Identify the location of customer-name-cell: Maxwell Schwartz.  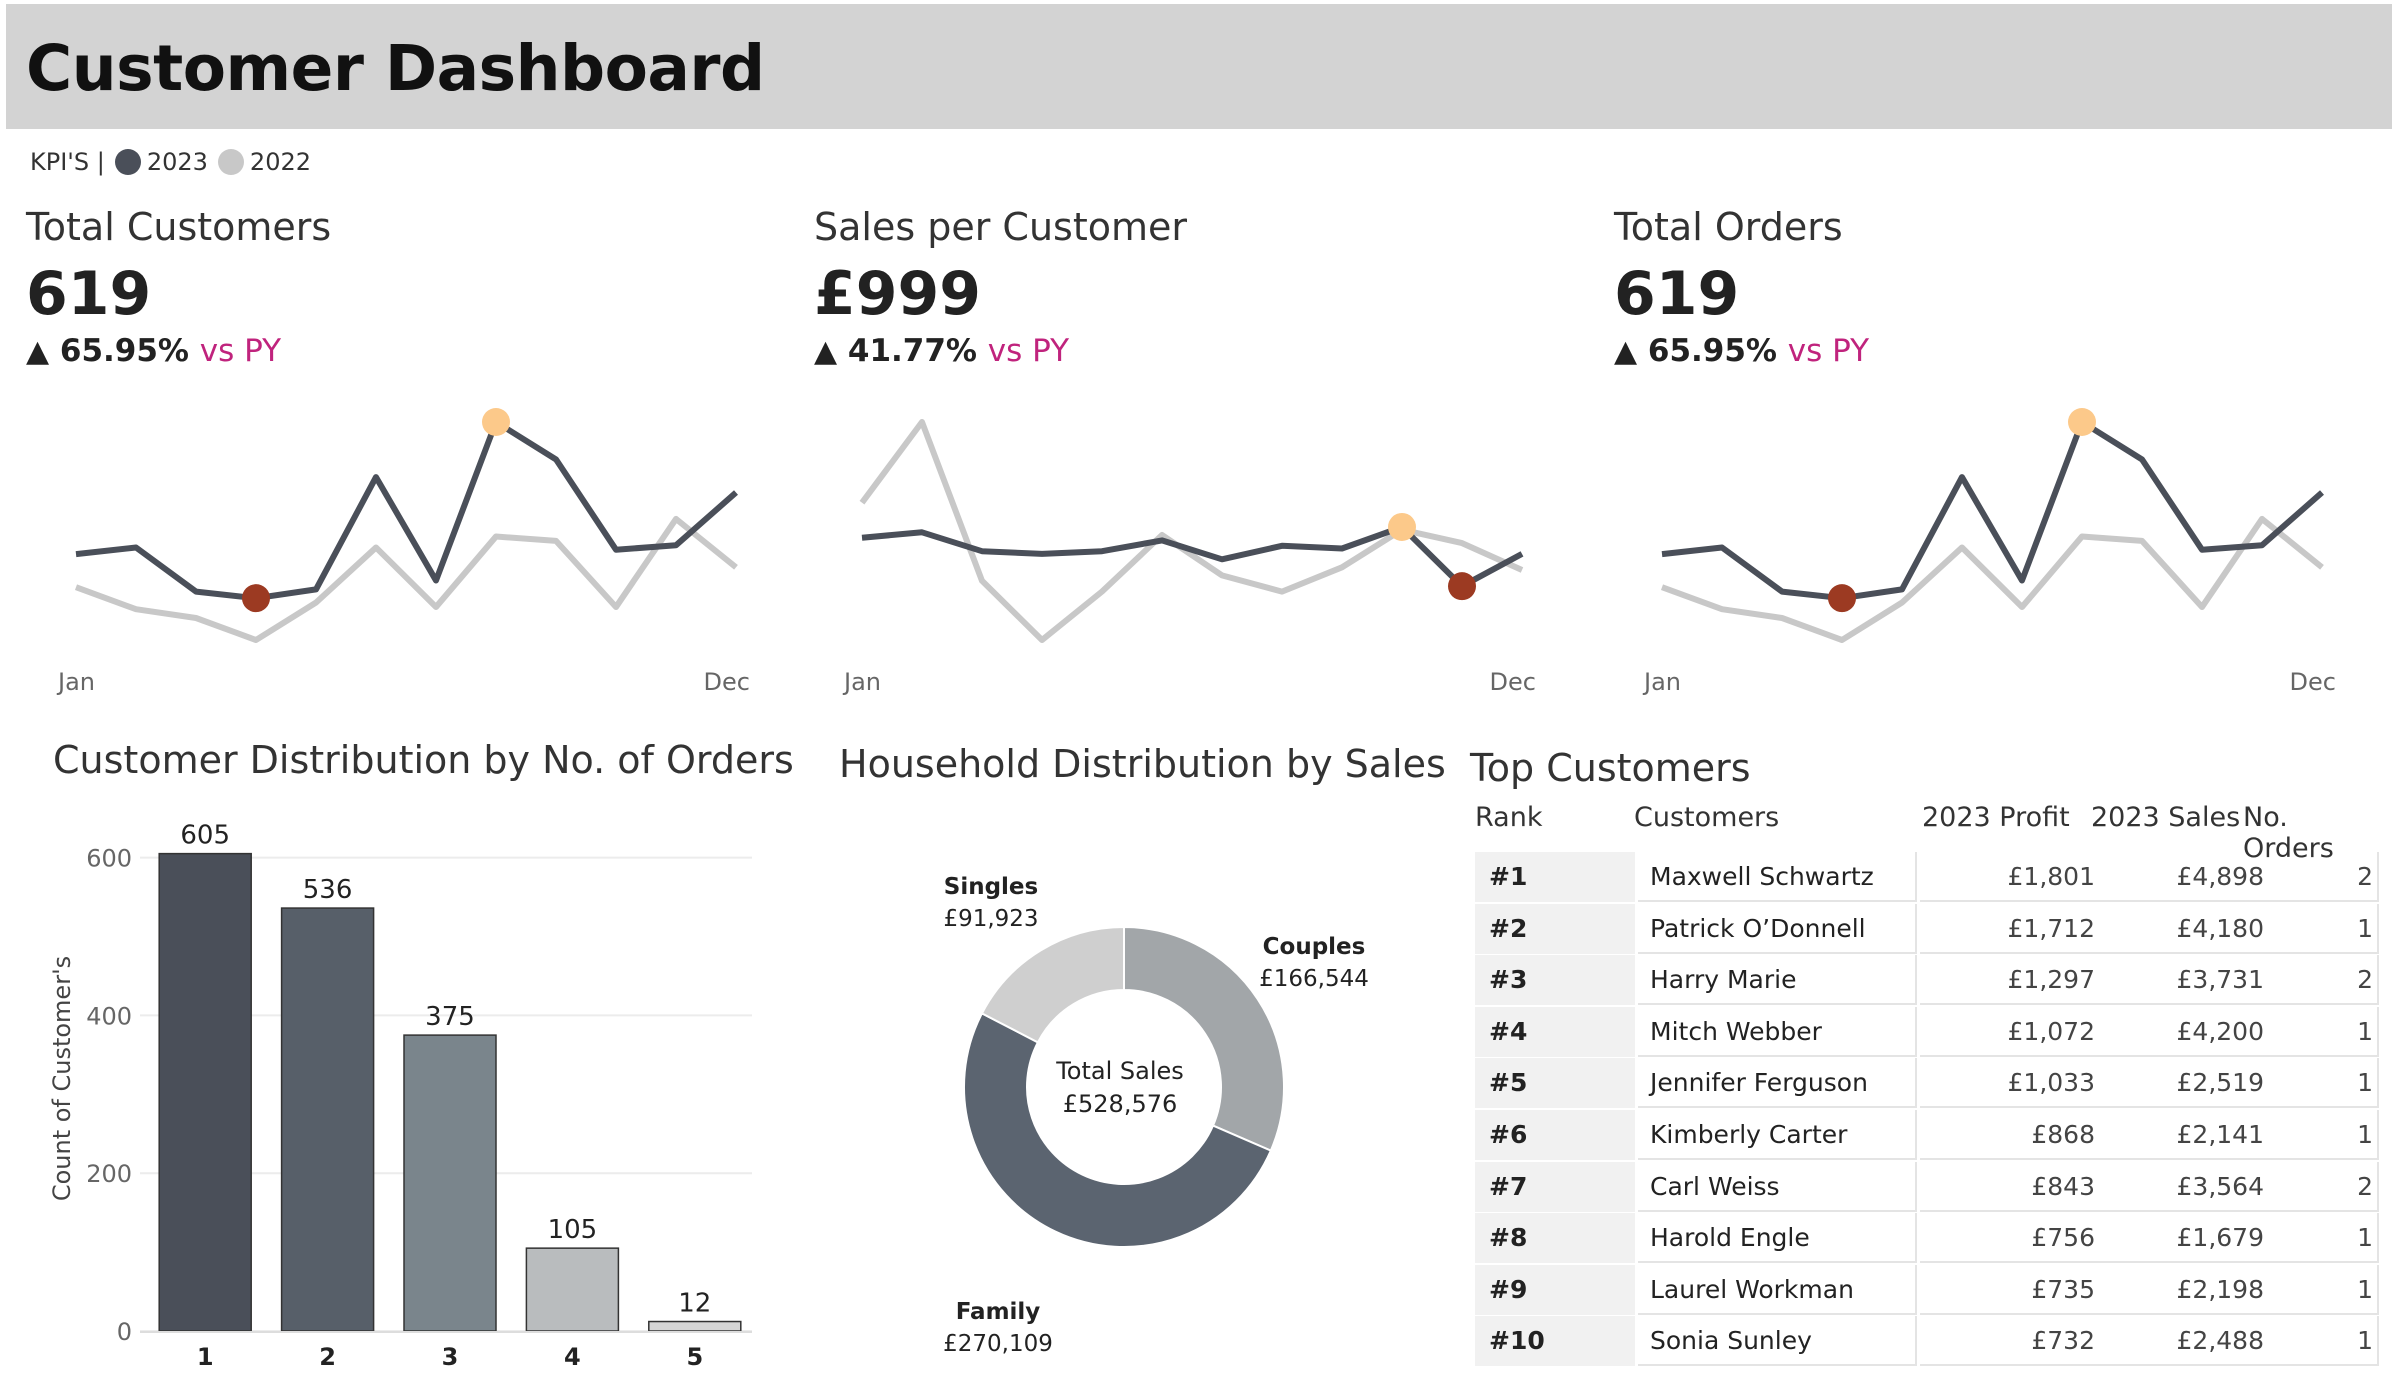
(1777, 877).